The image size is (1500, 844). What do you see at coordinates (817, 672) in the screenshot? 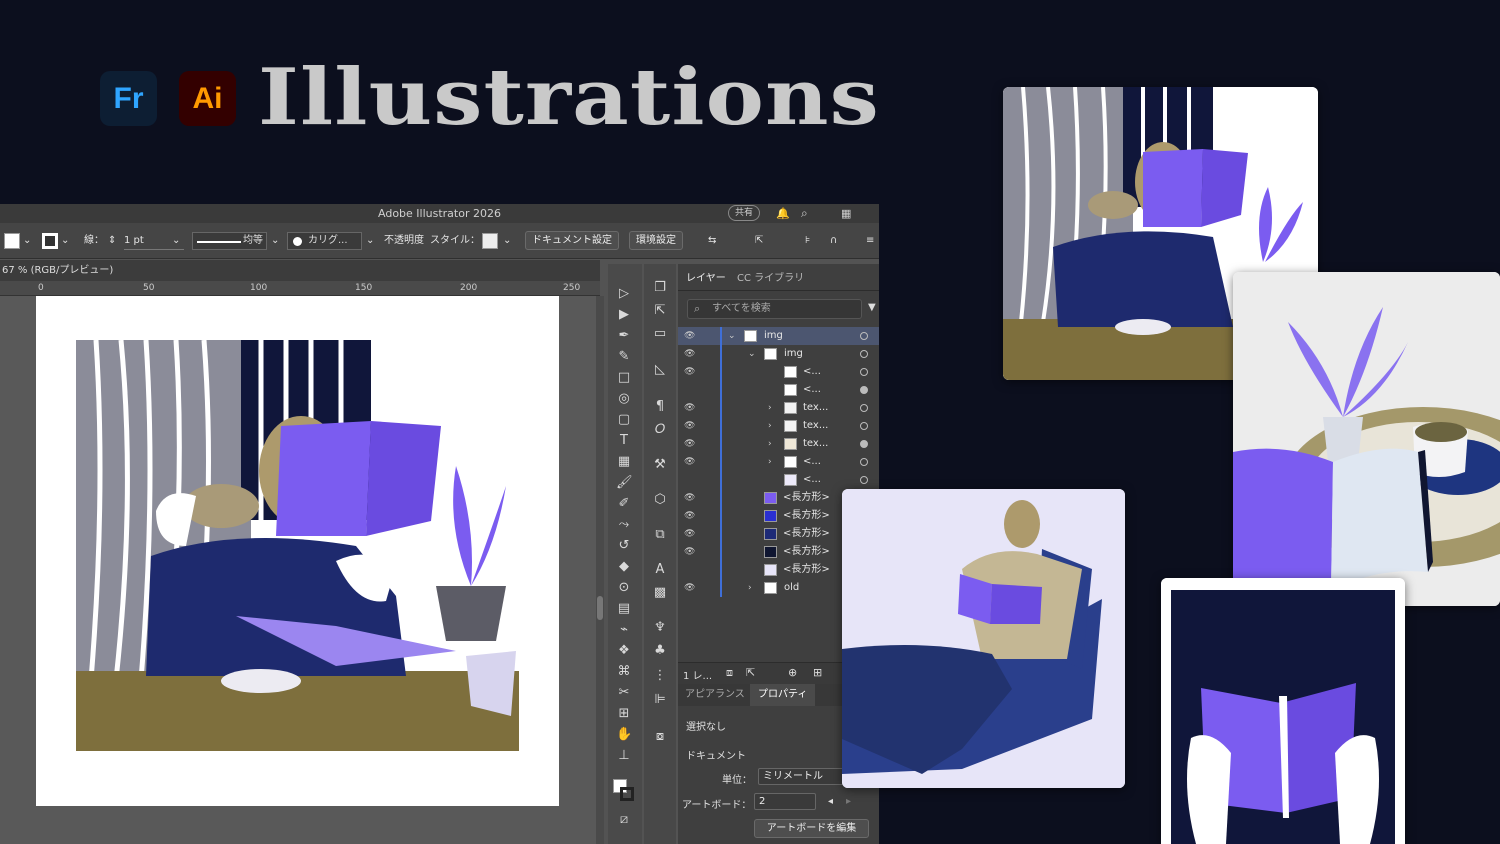
I see `new-layer-icon: ⊞` at bounding box center [817, 672].